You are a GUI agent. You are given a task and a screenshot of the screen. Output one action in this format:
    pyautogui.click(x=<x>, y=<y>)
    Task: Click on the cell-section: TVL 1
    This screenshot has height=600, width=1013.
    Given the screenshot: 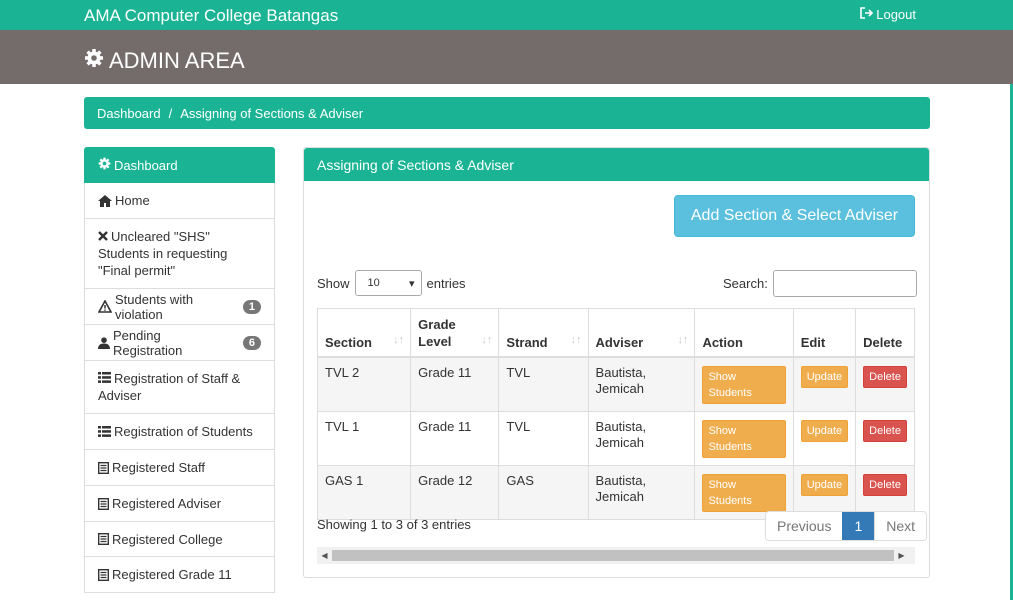 What is the action you would take?
    pyautogui.click(x=364, y=438)
    